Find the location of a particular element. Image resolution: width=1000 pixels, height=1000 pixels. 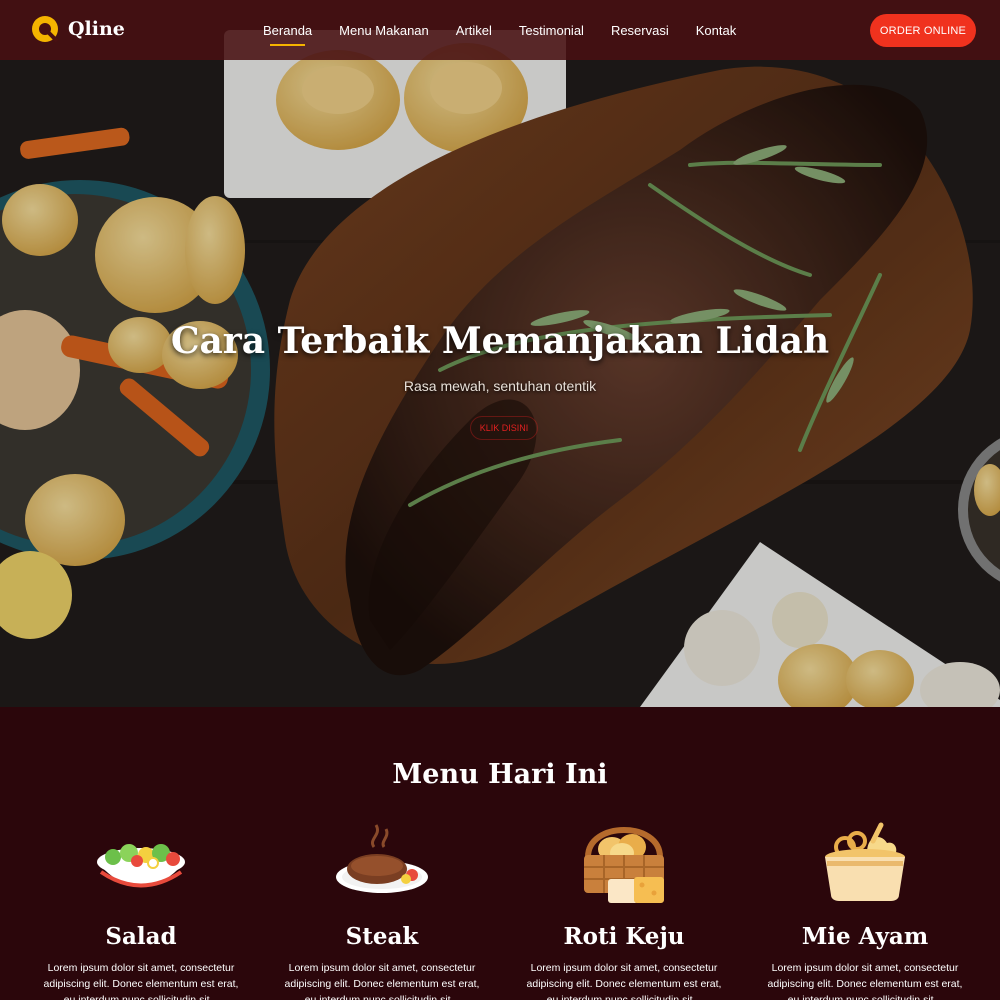

salad-bowl-icon is located at coordinates (141, 866).